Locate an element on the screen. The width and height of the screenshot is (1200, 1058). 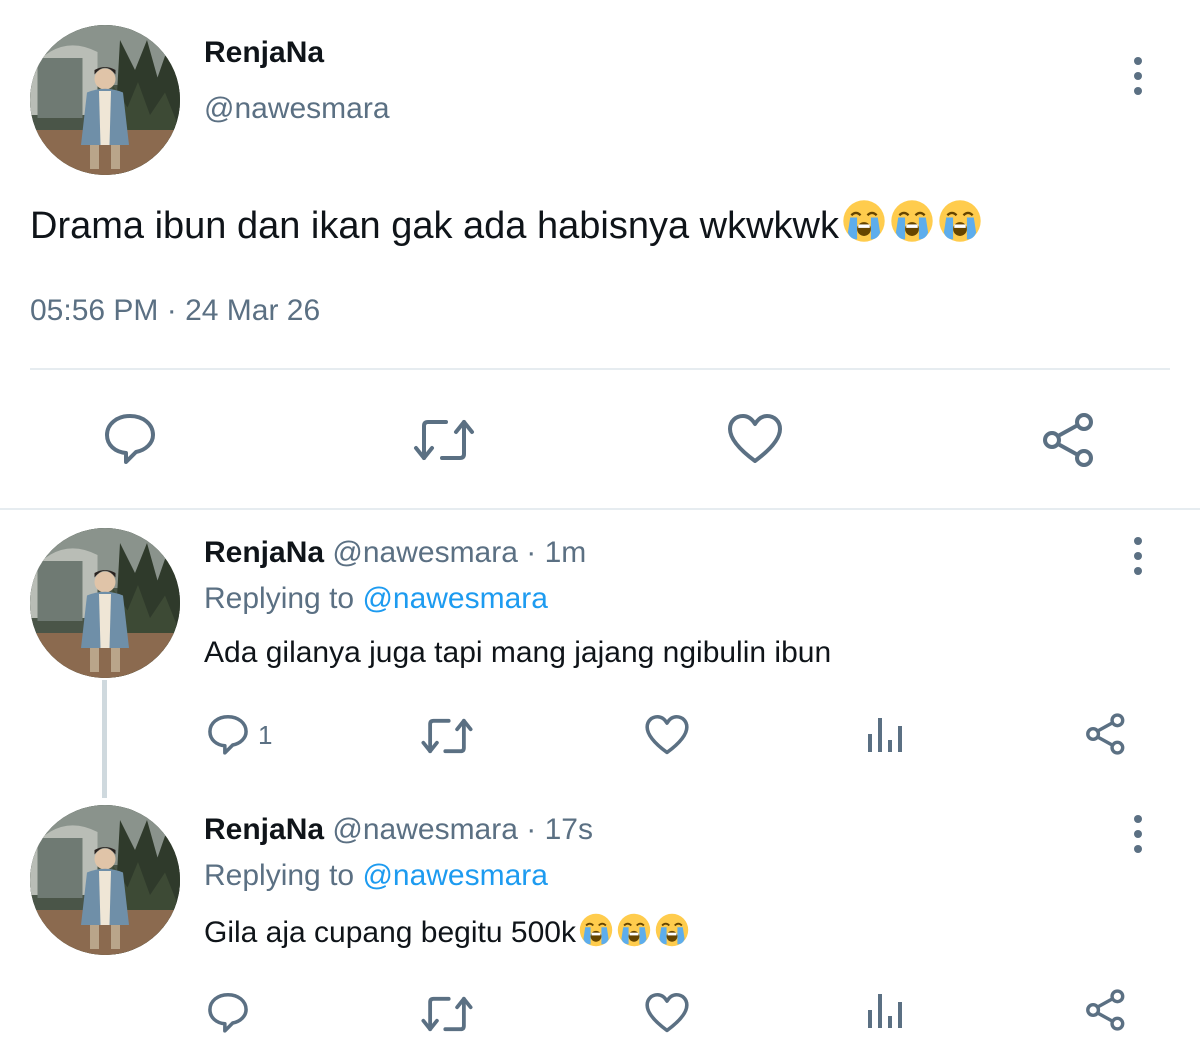
reply-text-row: Gila aja cupang begitu 500k is located at coordinates (447, 934).